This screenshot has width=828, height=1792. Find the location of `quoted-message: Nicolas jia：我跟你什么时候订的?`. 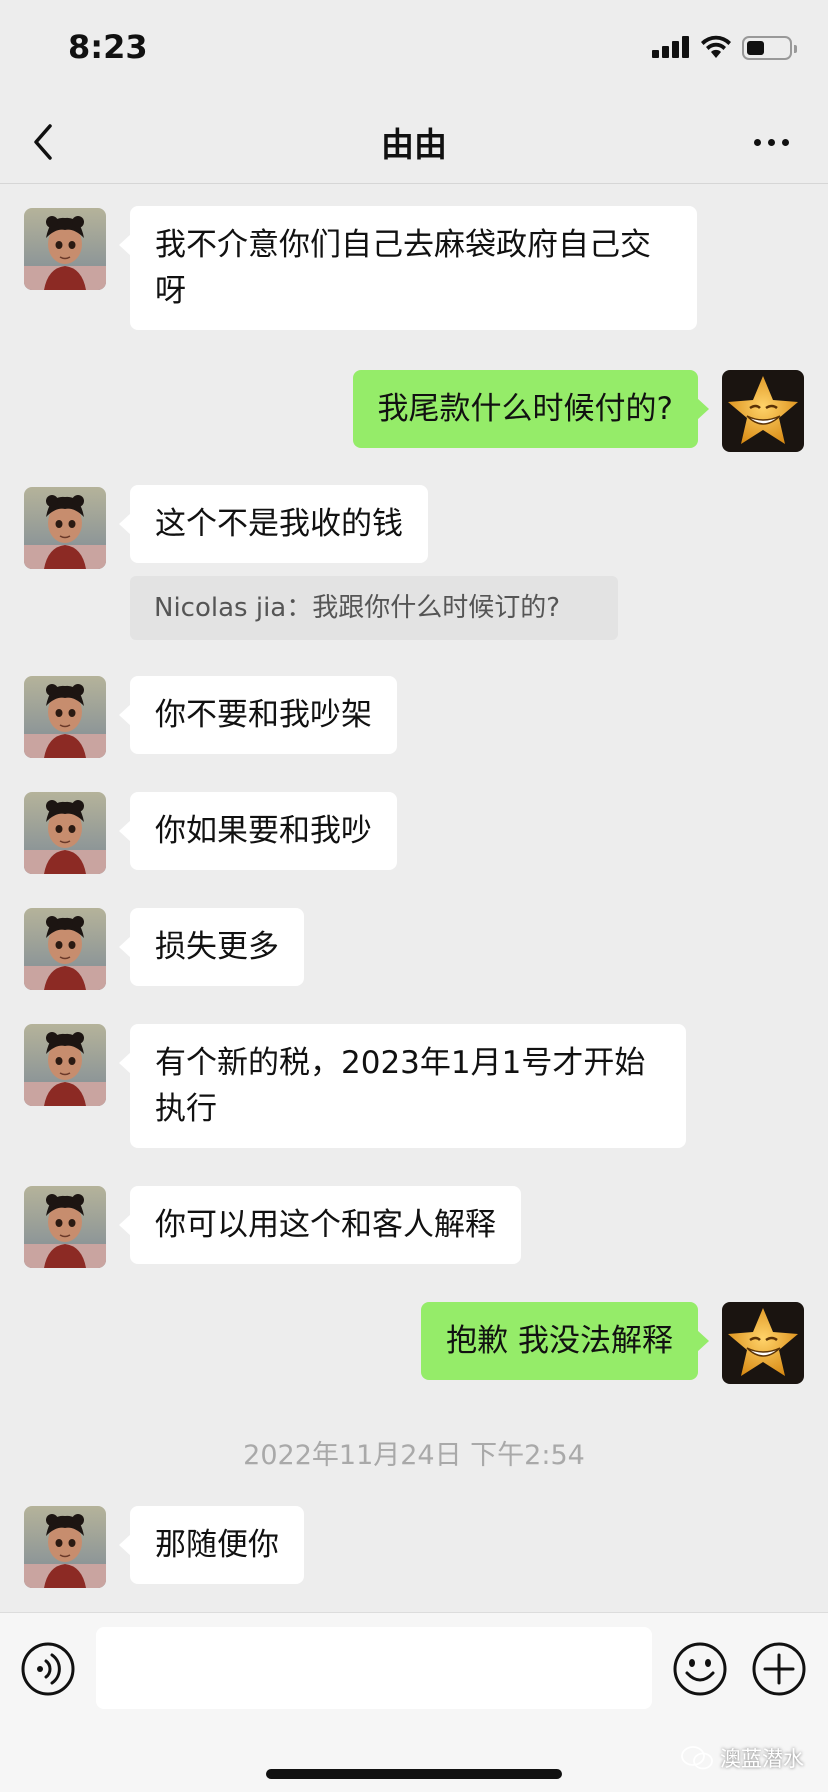

quoted-message: Nicolas jia：我跟你什么时候订的? is located at coordinates (374, 608).